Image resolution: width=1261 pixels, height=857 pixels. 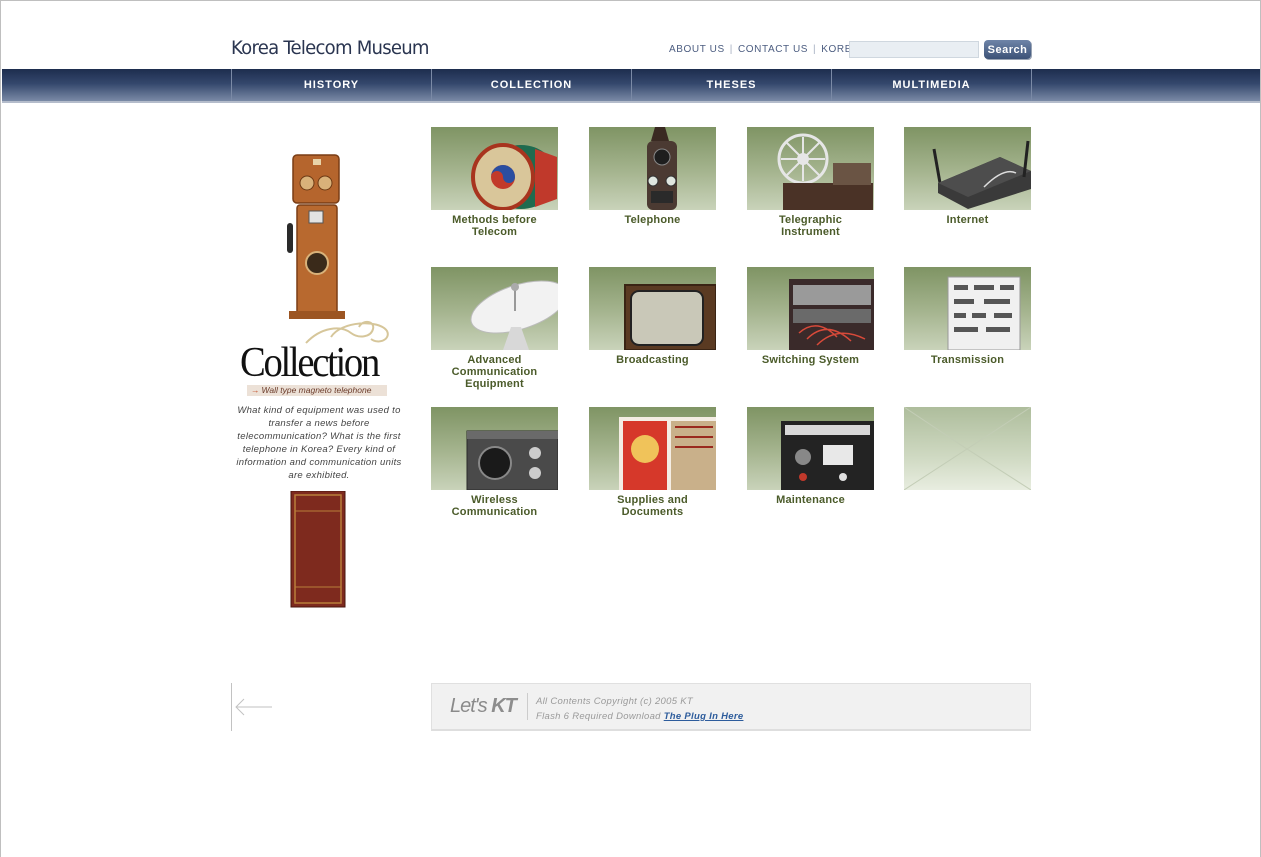 What do you see at coordinates (667, 453) in the screenshot?
I see `document-icon` at bounding box center [667, 453].